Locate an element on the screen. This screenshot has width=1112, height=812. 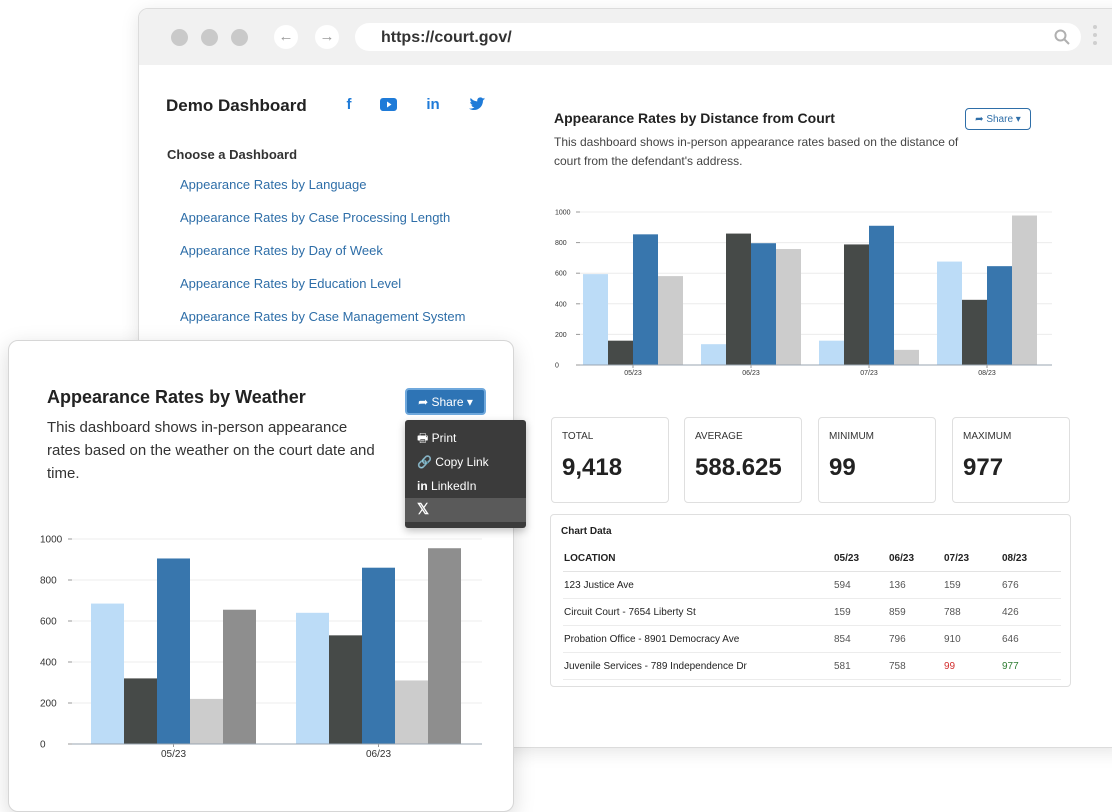
nav-link-language: Appearance Rates by Language is located at coordinates (322, 193).